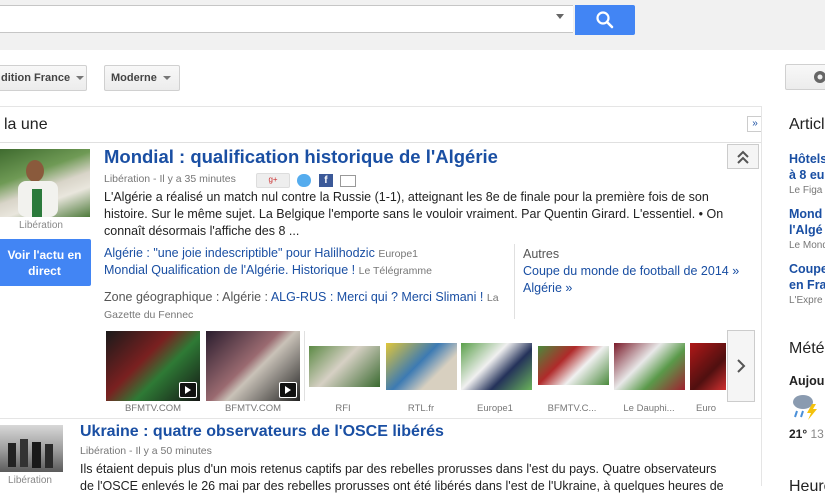 This screenshot has width=825, height=496. Describe the element at coordinates (398, 254) in the screenshot. I see `related-source: Europe1` at that location.